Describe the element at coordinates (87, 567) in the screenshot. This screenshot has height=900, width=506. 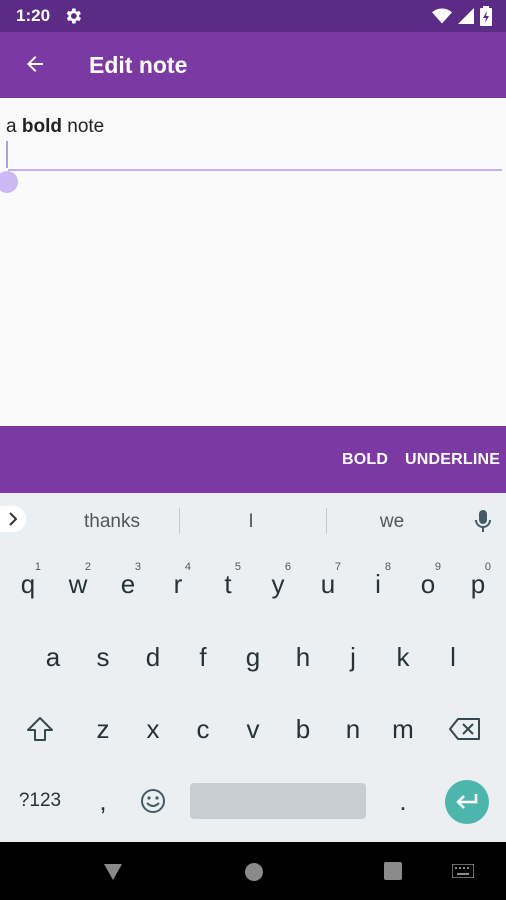
I see `key-hint: 2` at that location.